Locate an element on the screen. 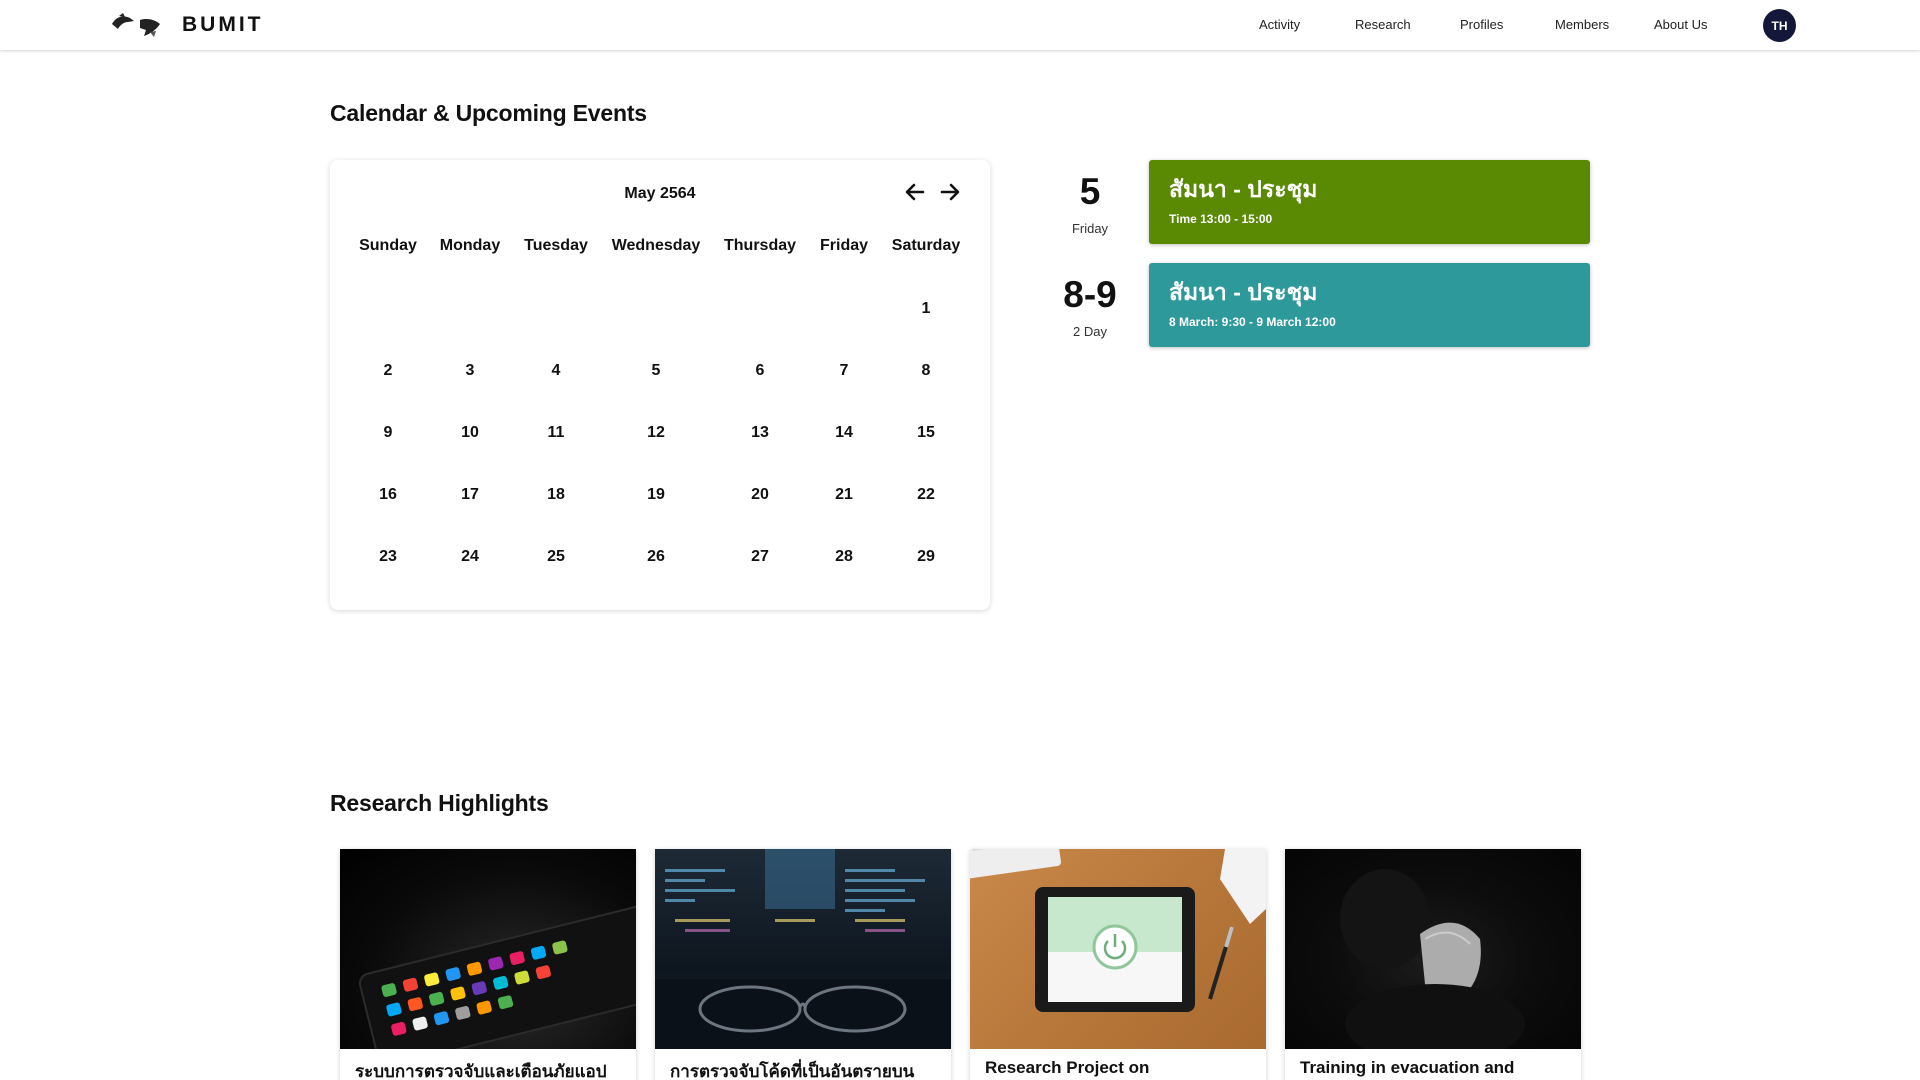 The image size is (1920, 1080). research-card-title: Training in evacuation and is located at coordinates (1407, 1067).